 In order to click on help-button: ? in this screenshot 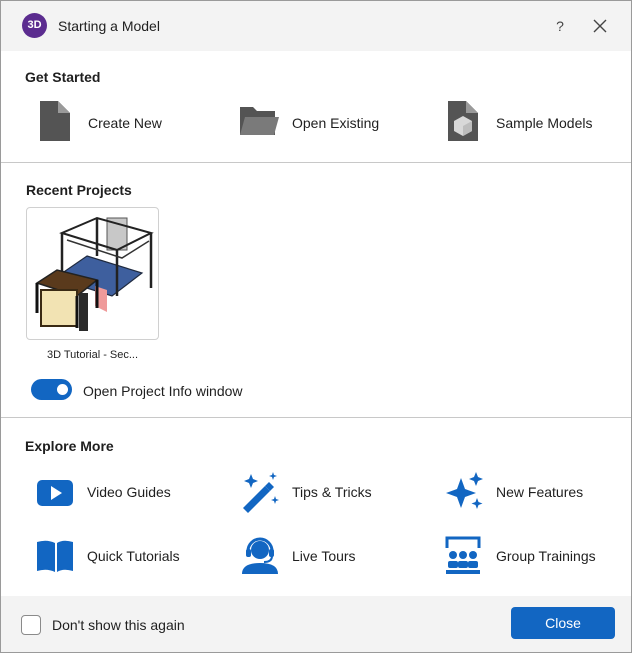, I will do `click(560, 26)`.